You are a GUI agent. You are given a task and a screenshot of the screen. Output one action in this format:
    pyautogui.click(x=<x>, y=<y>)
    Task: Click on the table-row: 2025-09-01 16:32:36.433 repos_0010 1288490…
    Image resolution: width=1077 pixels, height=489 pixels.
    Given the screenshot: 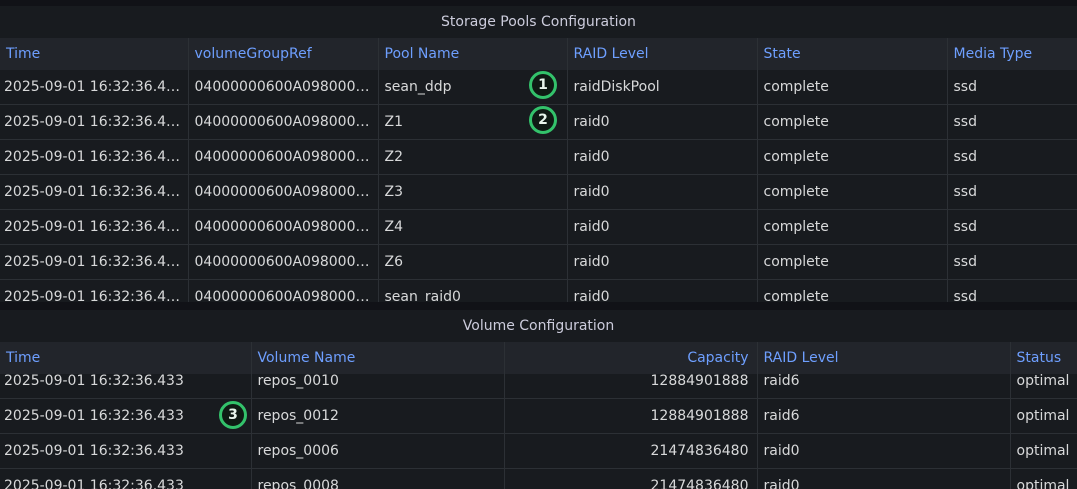 What is the action you would take?
    pyautogui.click(x=538, y=386)
    